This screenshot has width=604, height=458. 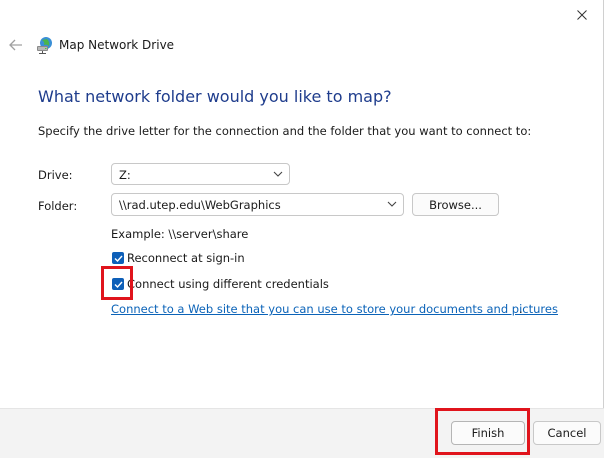 I want to click on folder-value: \\rad.utep.edu\WebGraphics, so click(x=200, y=205).